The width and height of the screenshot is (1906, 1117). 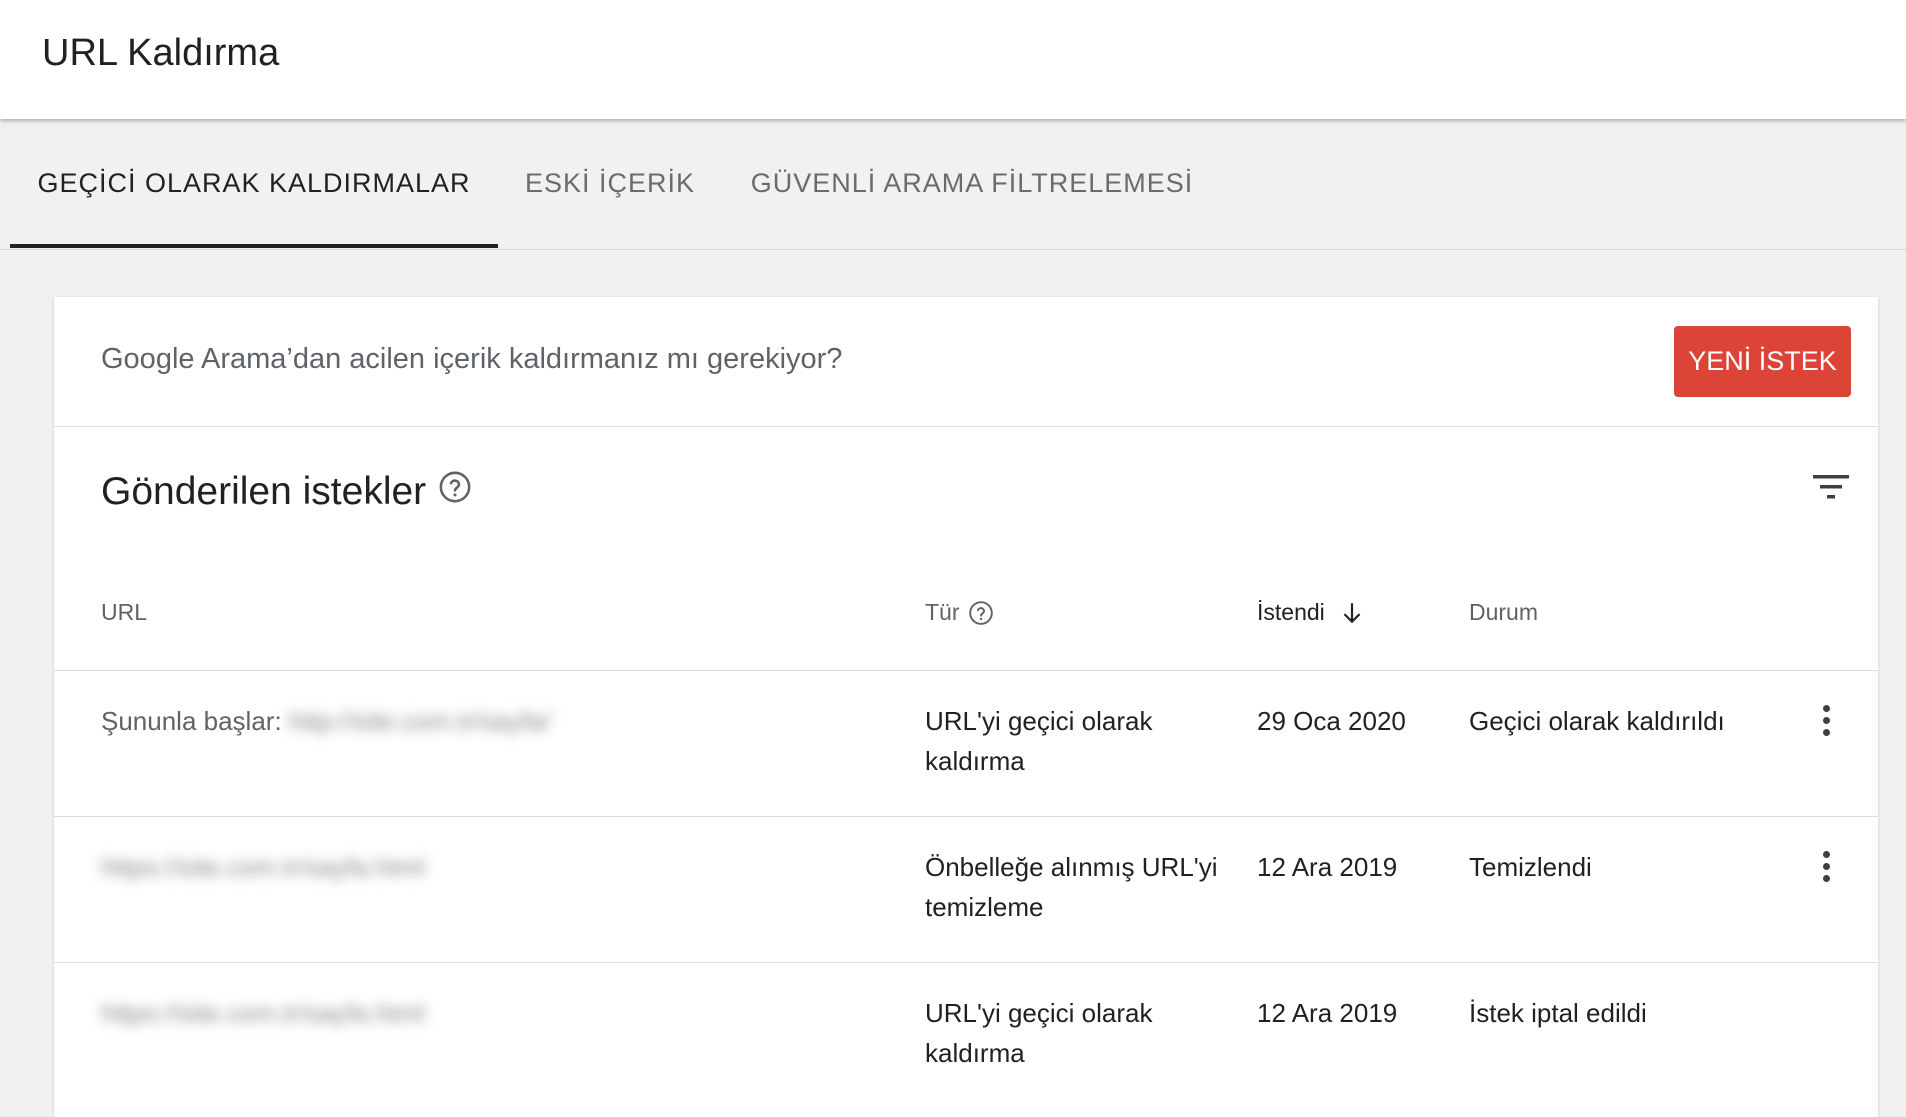 I want to click on status-cell: Temizlendi, so click(x=1530, y=867).